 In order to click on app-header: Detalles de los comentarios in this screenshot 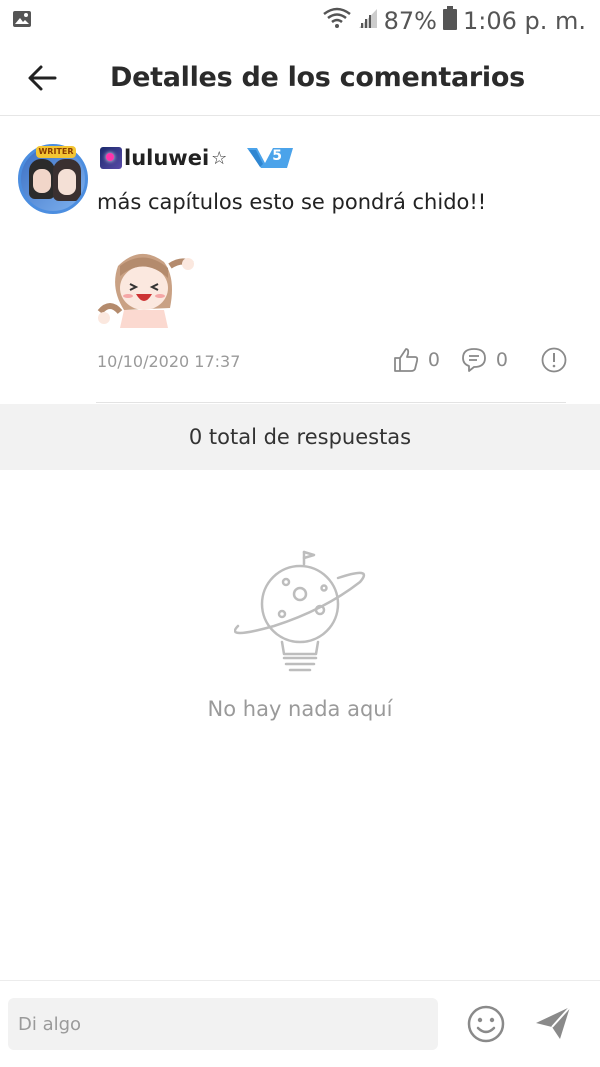, I will do `click(300, 79)`.